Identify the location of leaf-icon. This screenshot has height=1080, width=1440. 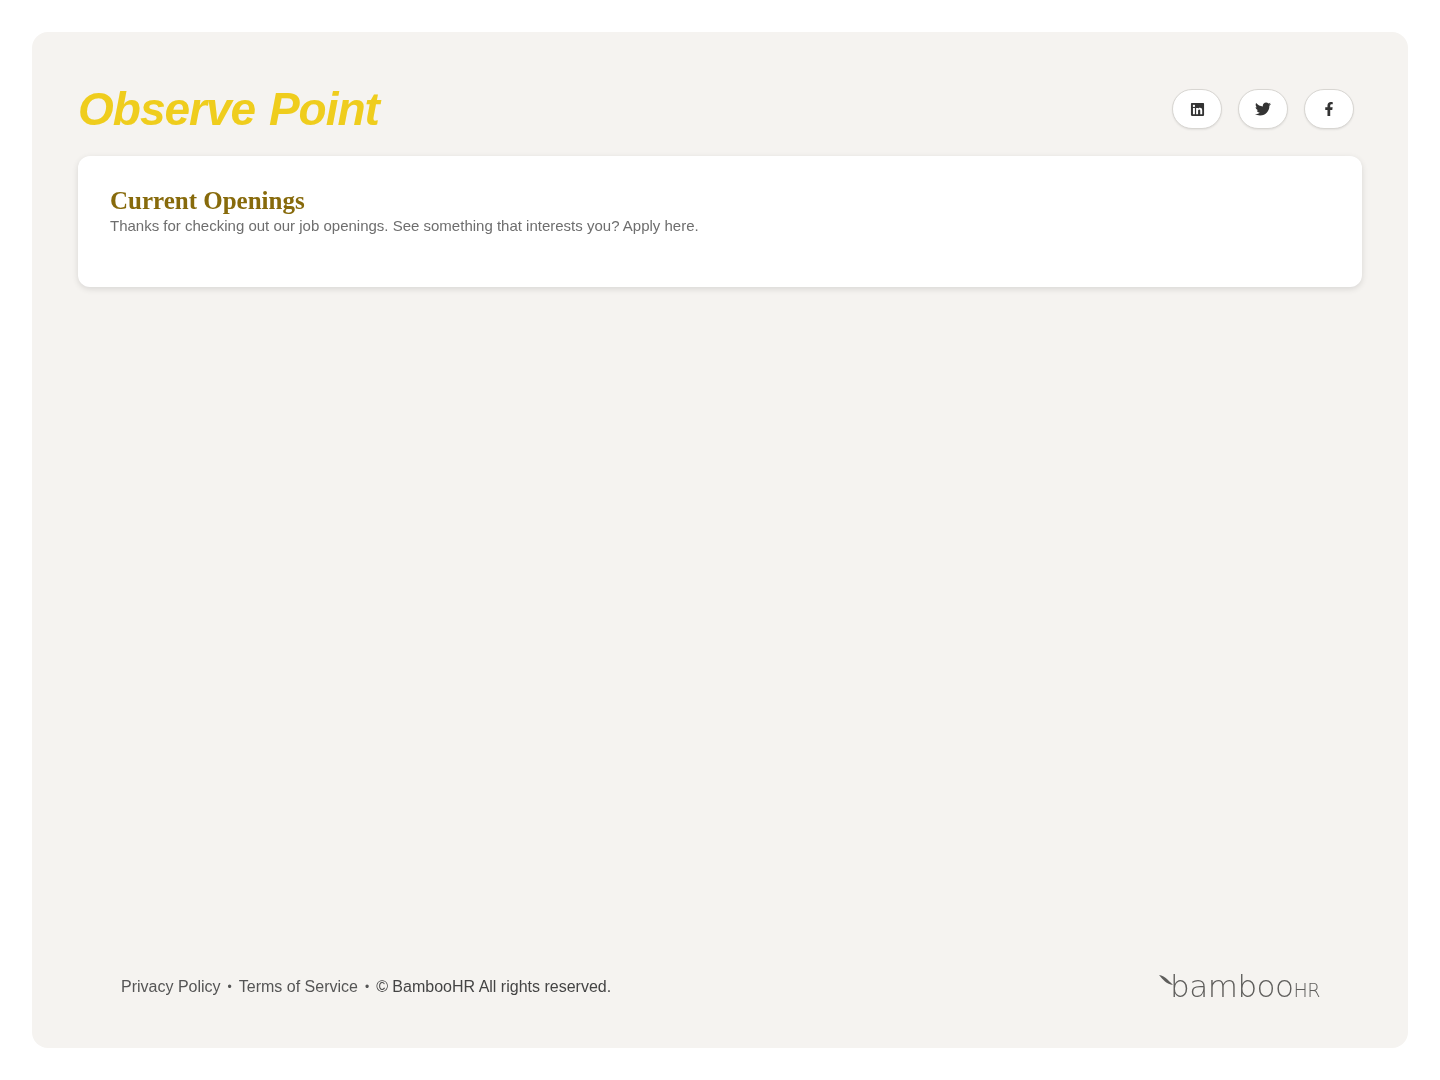
(1166, 980).